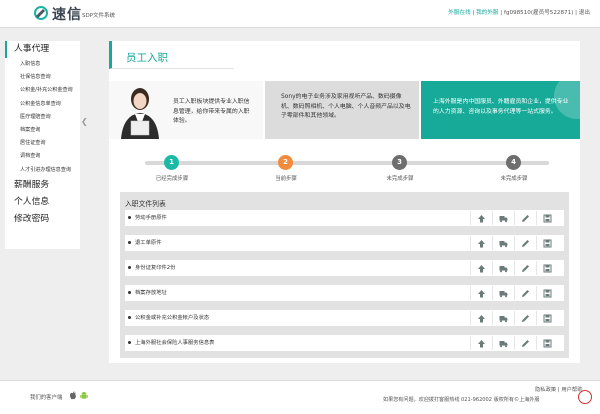 The image size is (600, 414). Describe the element at coordinates (461, 400) in the screenshot. I see `footer-contact: 如果您有问题，欢迎拨打客服热线 021-962002 版权所有©上海外服` at that location.